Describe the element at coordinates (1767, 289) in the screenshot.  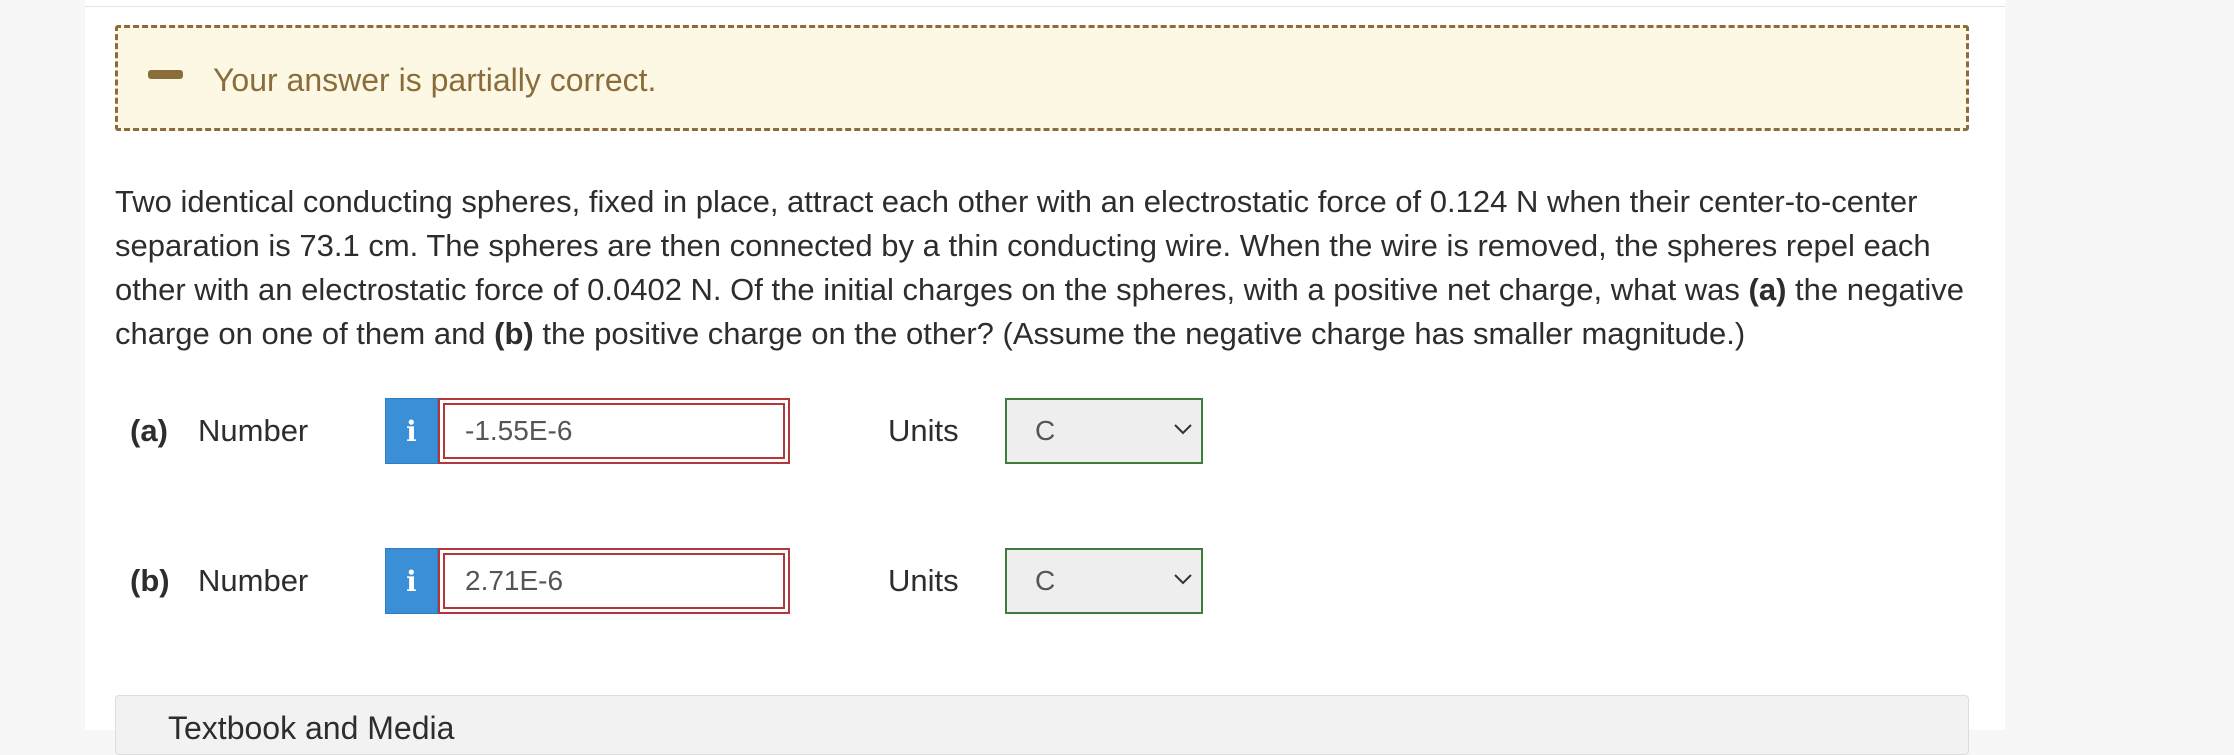
I see `question-part-a-label: (a)` at that location.